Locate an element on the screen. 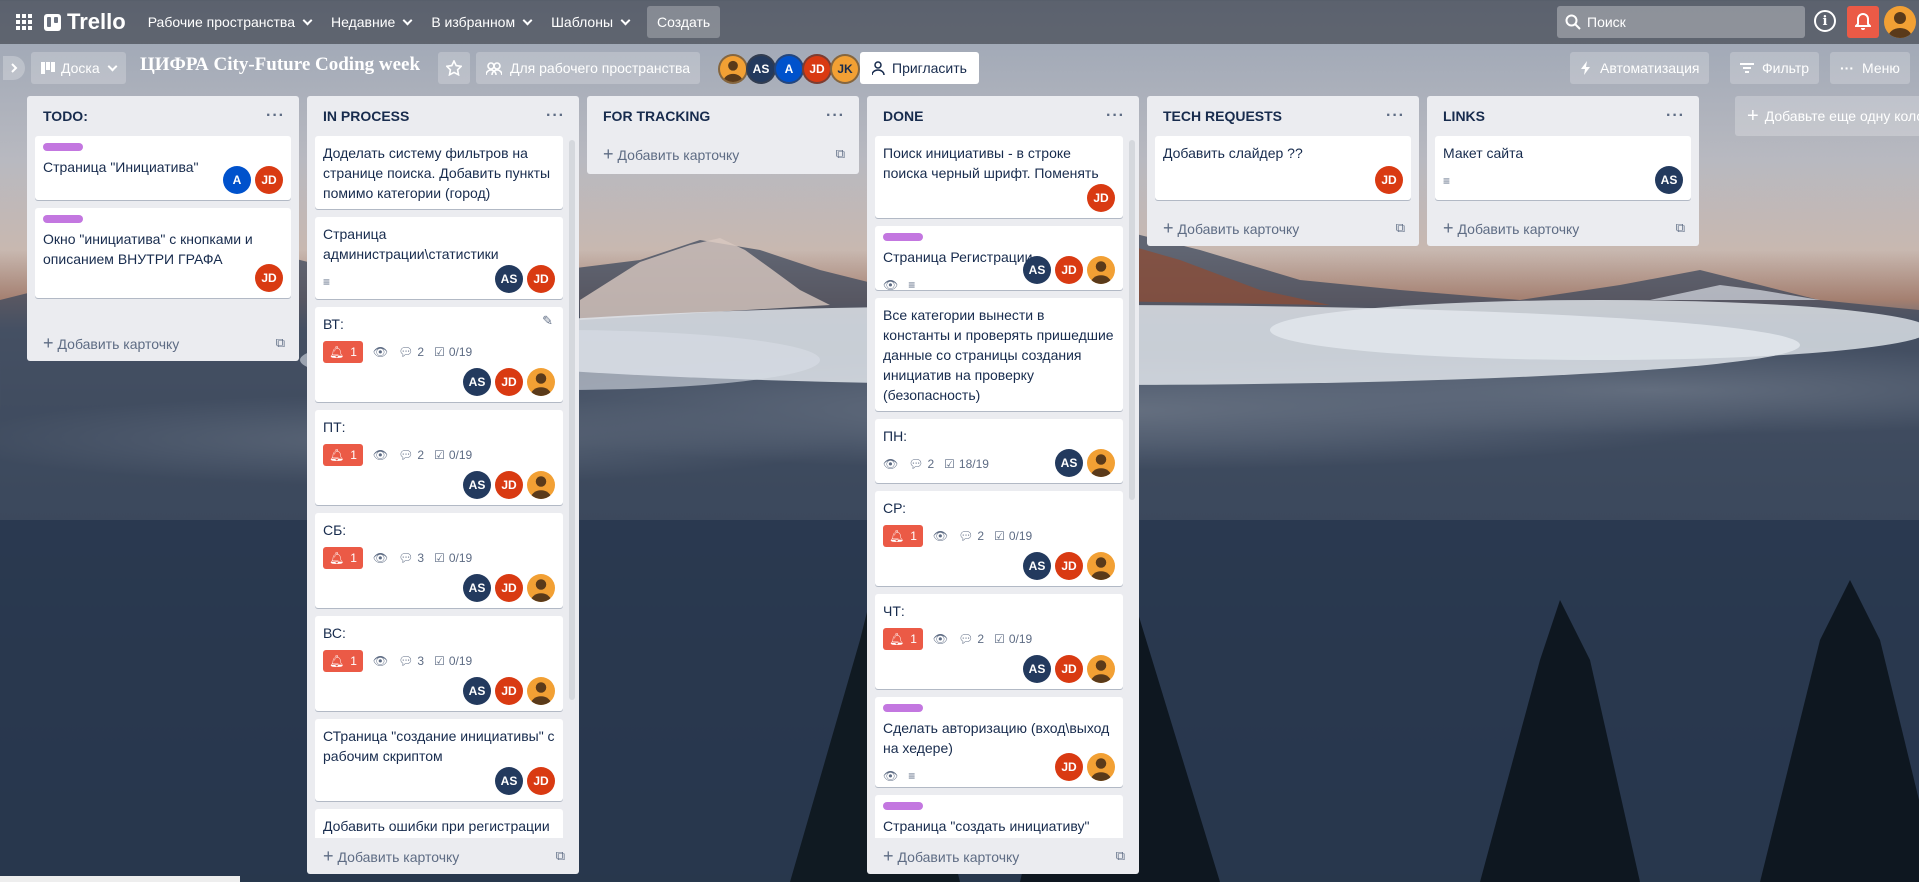 The width and height of the screenshot is (1919, 882). board-view-switcher: Доска is located at coordinates (78, 68).